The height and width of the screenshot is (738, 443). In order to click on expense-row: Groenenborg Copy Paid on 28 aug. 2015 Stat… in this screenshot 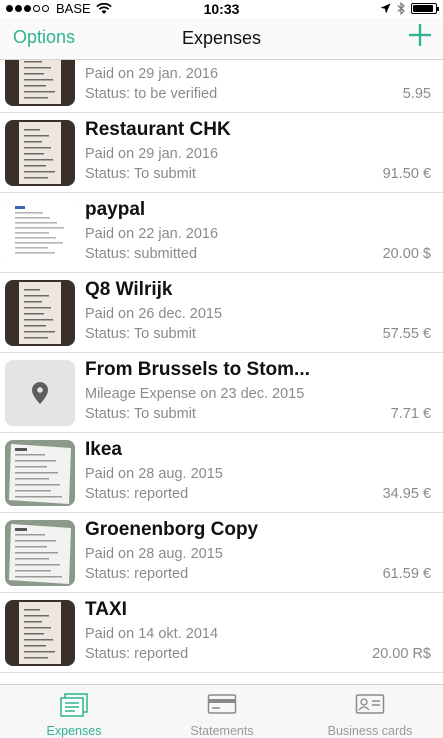, I will do `click(221, 553)`.